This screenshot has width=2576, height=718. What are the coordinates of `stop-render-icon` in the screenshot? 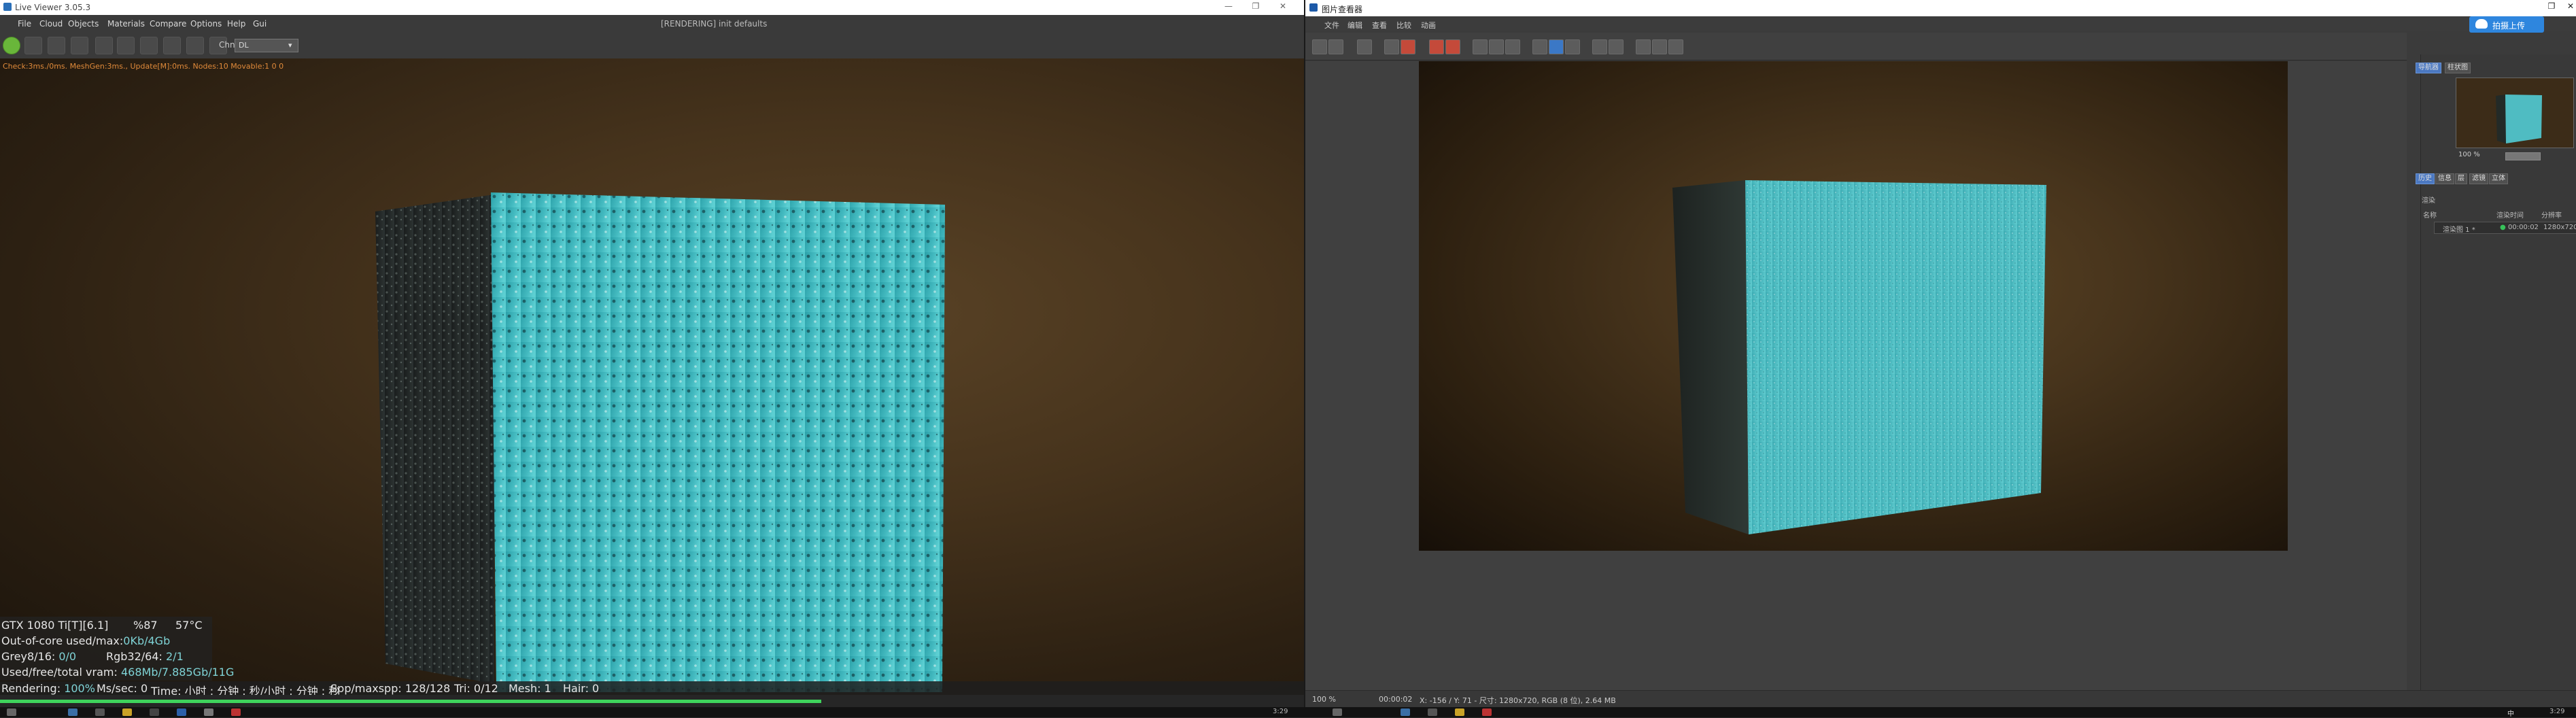 It's located at (1436, 46).